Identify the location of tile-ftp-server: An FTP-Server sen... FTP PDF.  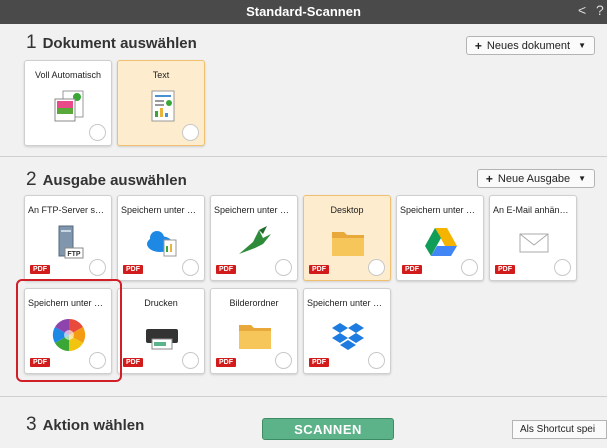
(68, 238).